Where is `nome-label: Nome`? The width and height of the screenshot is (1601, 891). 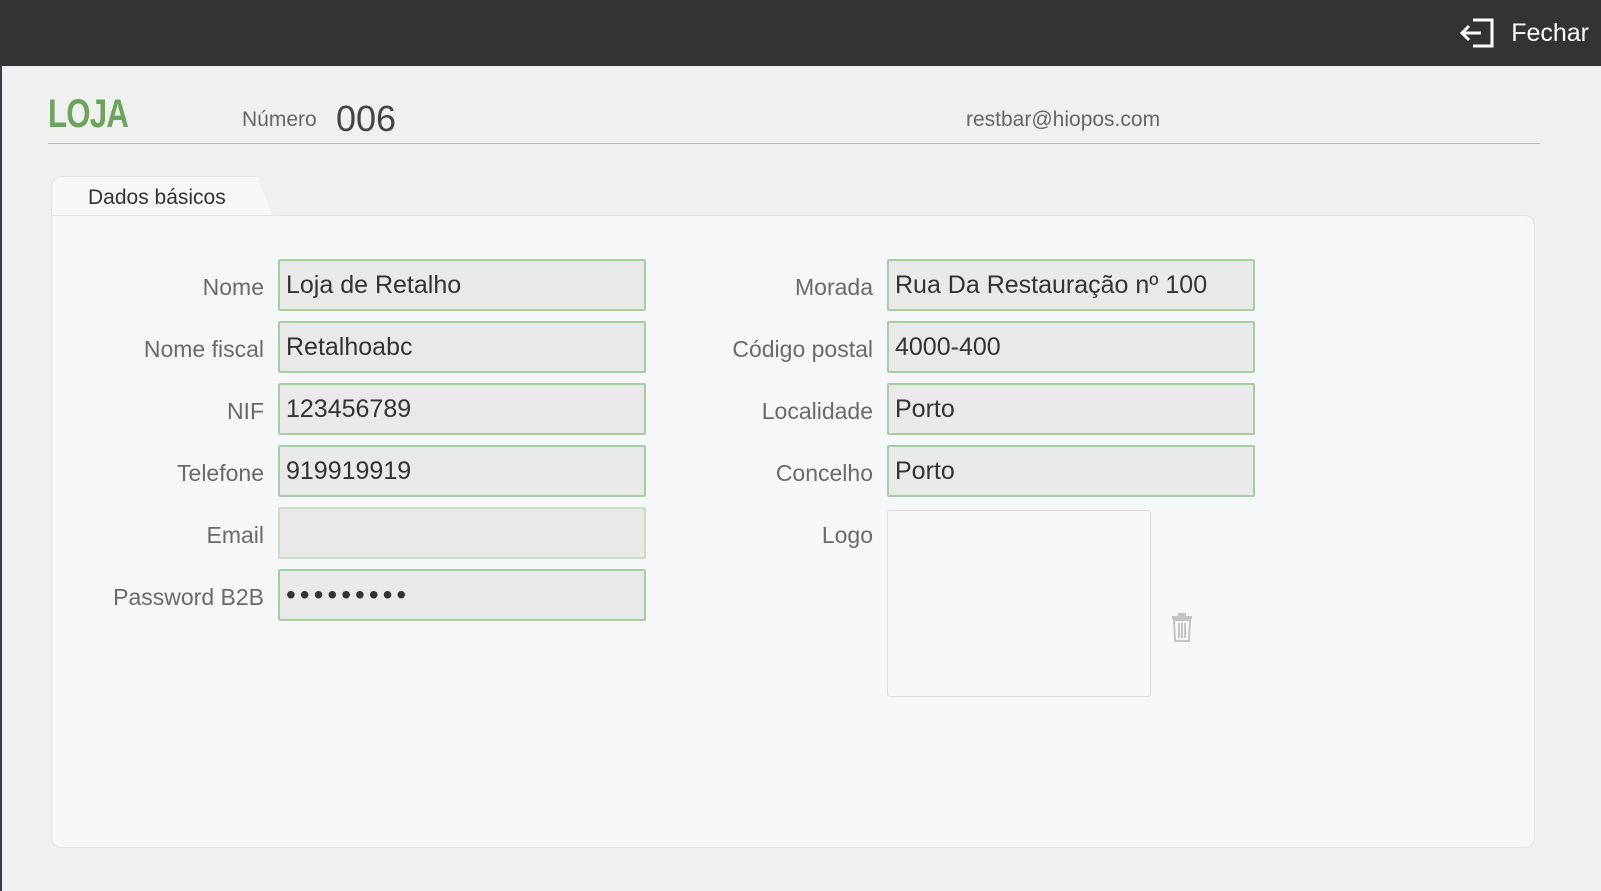
nome-label: Nome is located at coordinates (233, 287).